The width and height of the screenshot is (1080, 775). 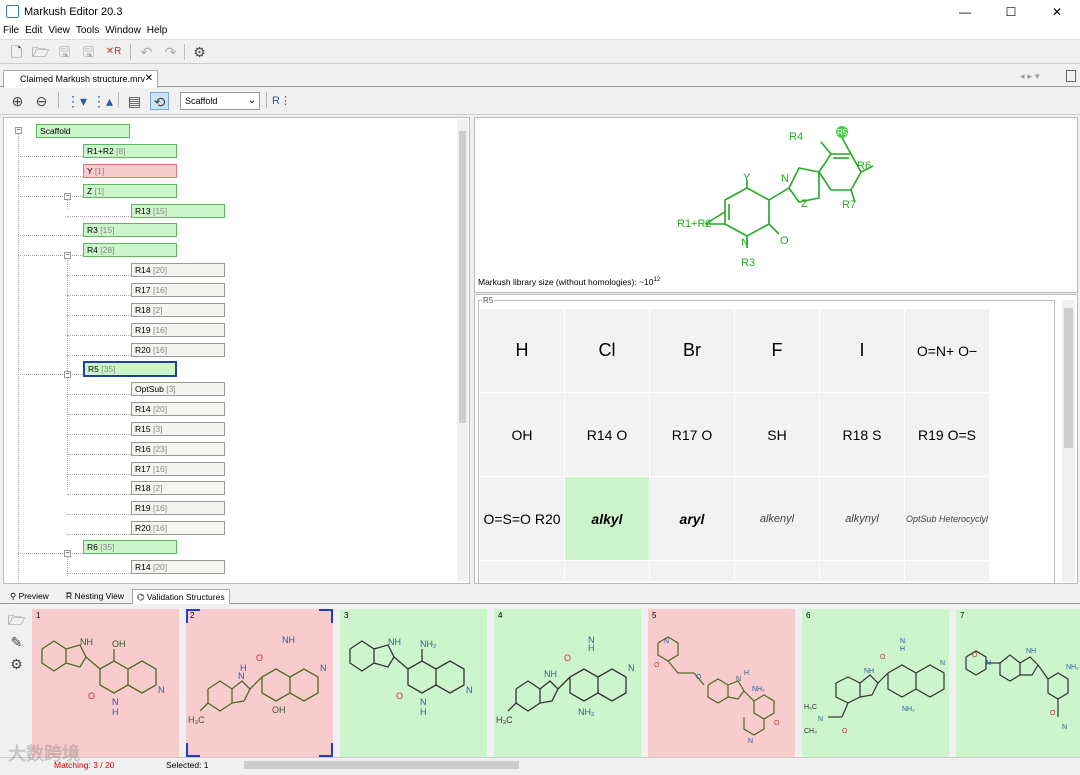 I want to click on rgroup-remove-icon: ✕R, so click(x=113, y=52).